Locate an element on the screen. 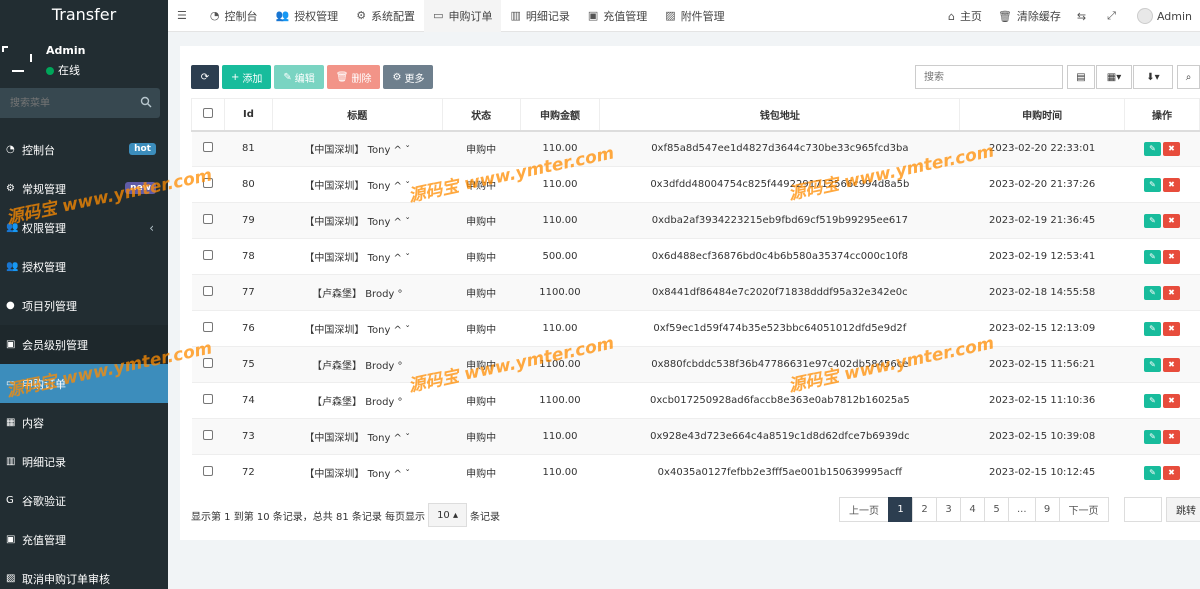 This screenshot has width=1200, height=589. page-button: 9 is located at coordinates (1047, 509).